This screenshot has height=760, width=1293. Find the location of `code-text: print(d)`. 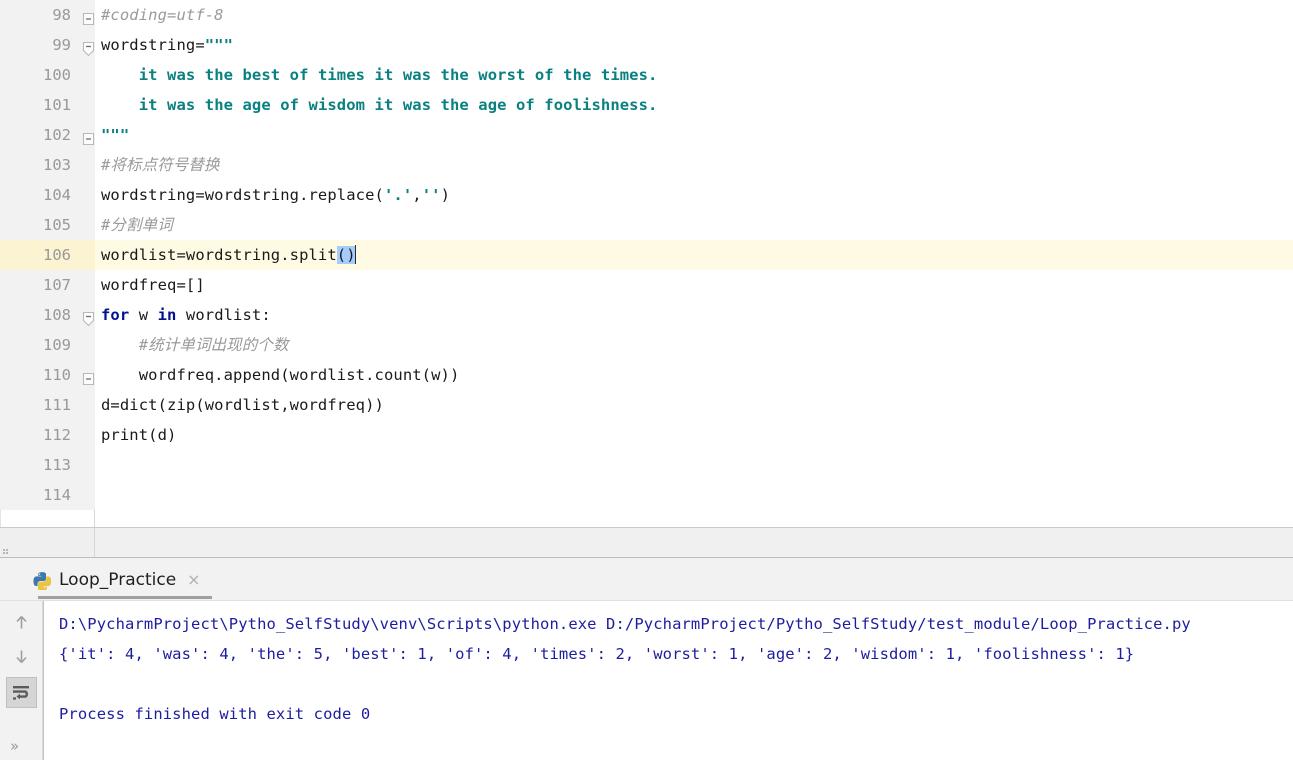

code-text: print(d) is located at coordinates (694, 435).